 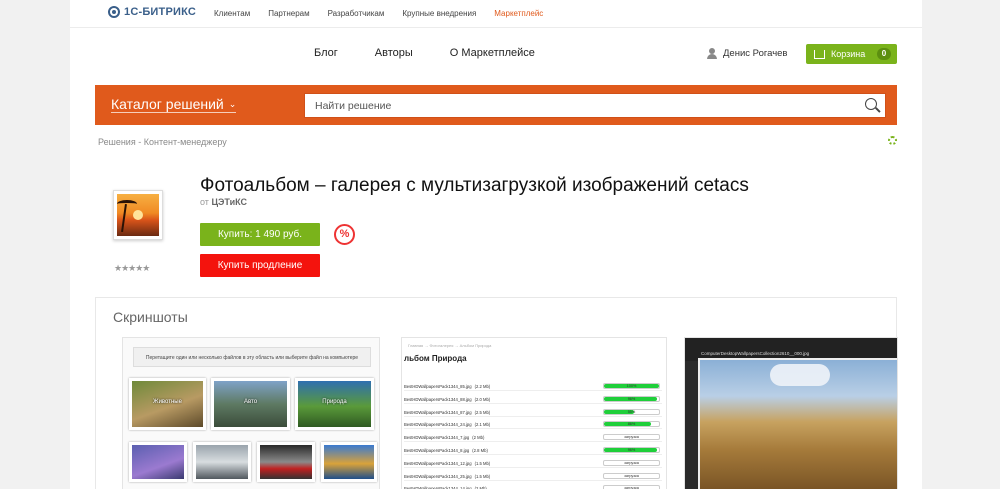 I want to click on bitrix-logo-icon, so click(x=114, y=12).